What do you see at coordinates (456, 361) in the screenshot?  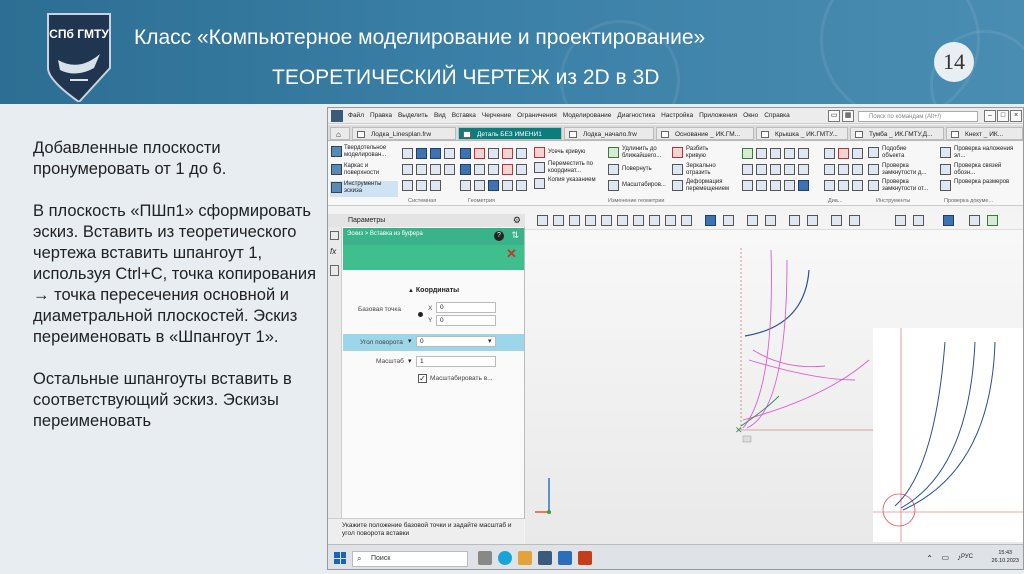 I see `scale-input: 1` at bounding box center [456, 361].